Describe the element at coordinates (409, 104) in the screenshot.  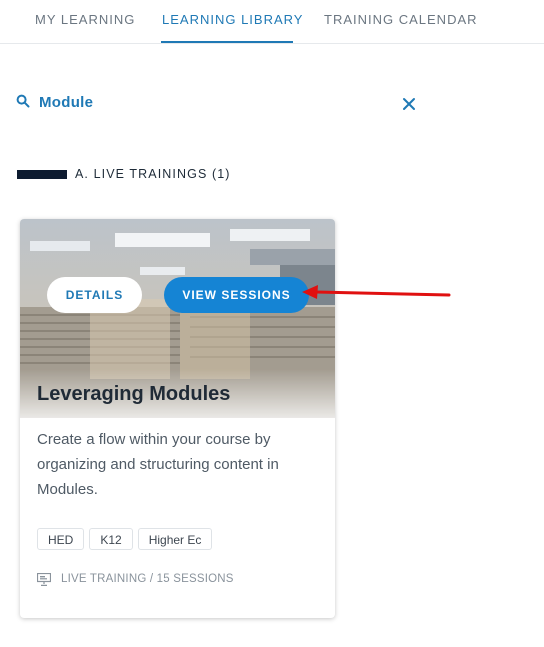
I see `close-icon` at that location.